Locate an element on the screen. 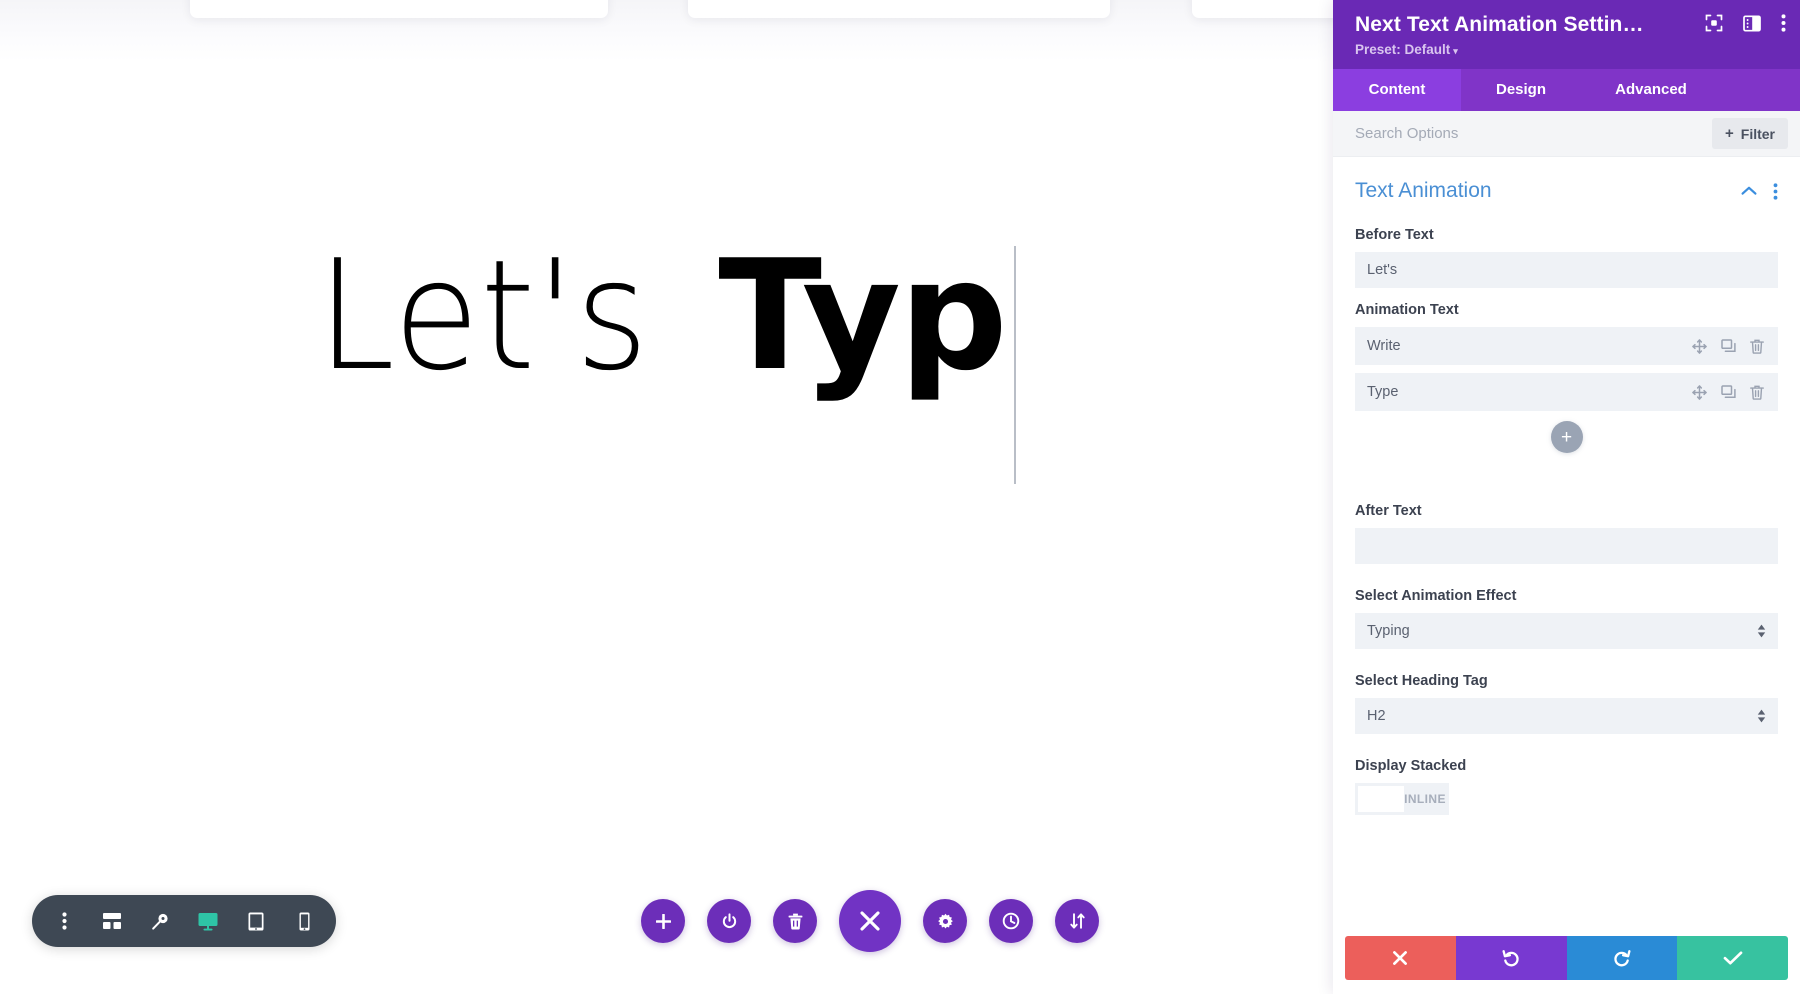  field-before-text: Before Text is located at coordinates (1566, 257).